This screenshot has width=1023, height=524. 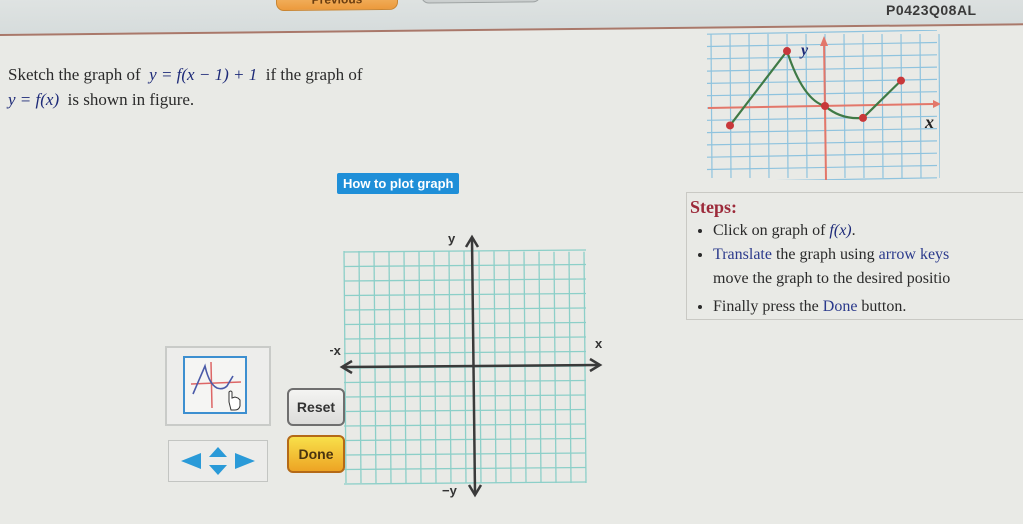 What do you see at coordinates (398, 183) in the screenshot?
I see `how-to-plot-button: How to plot graph` at bounding box center [398, 183].